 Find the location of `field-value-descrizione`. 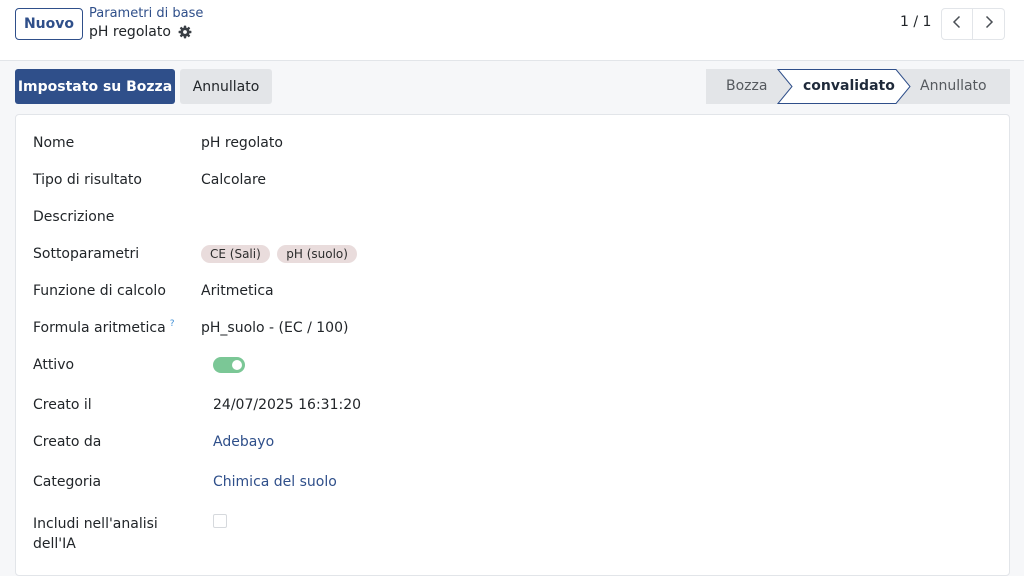

field-value-descrizione is located at coordinates (591, 218).